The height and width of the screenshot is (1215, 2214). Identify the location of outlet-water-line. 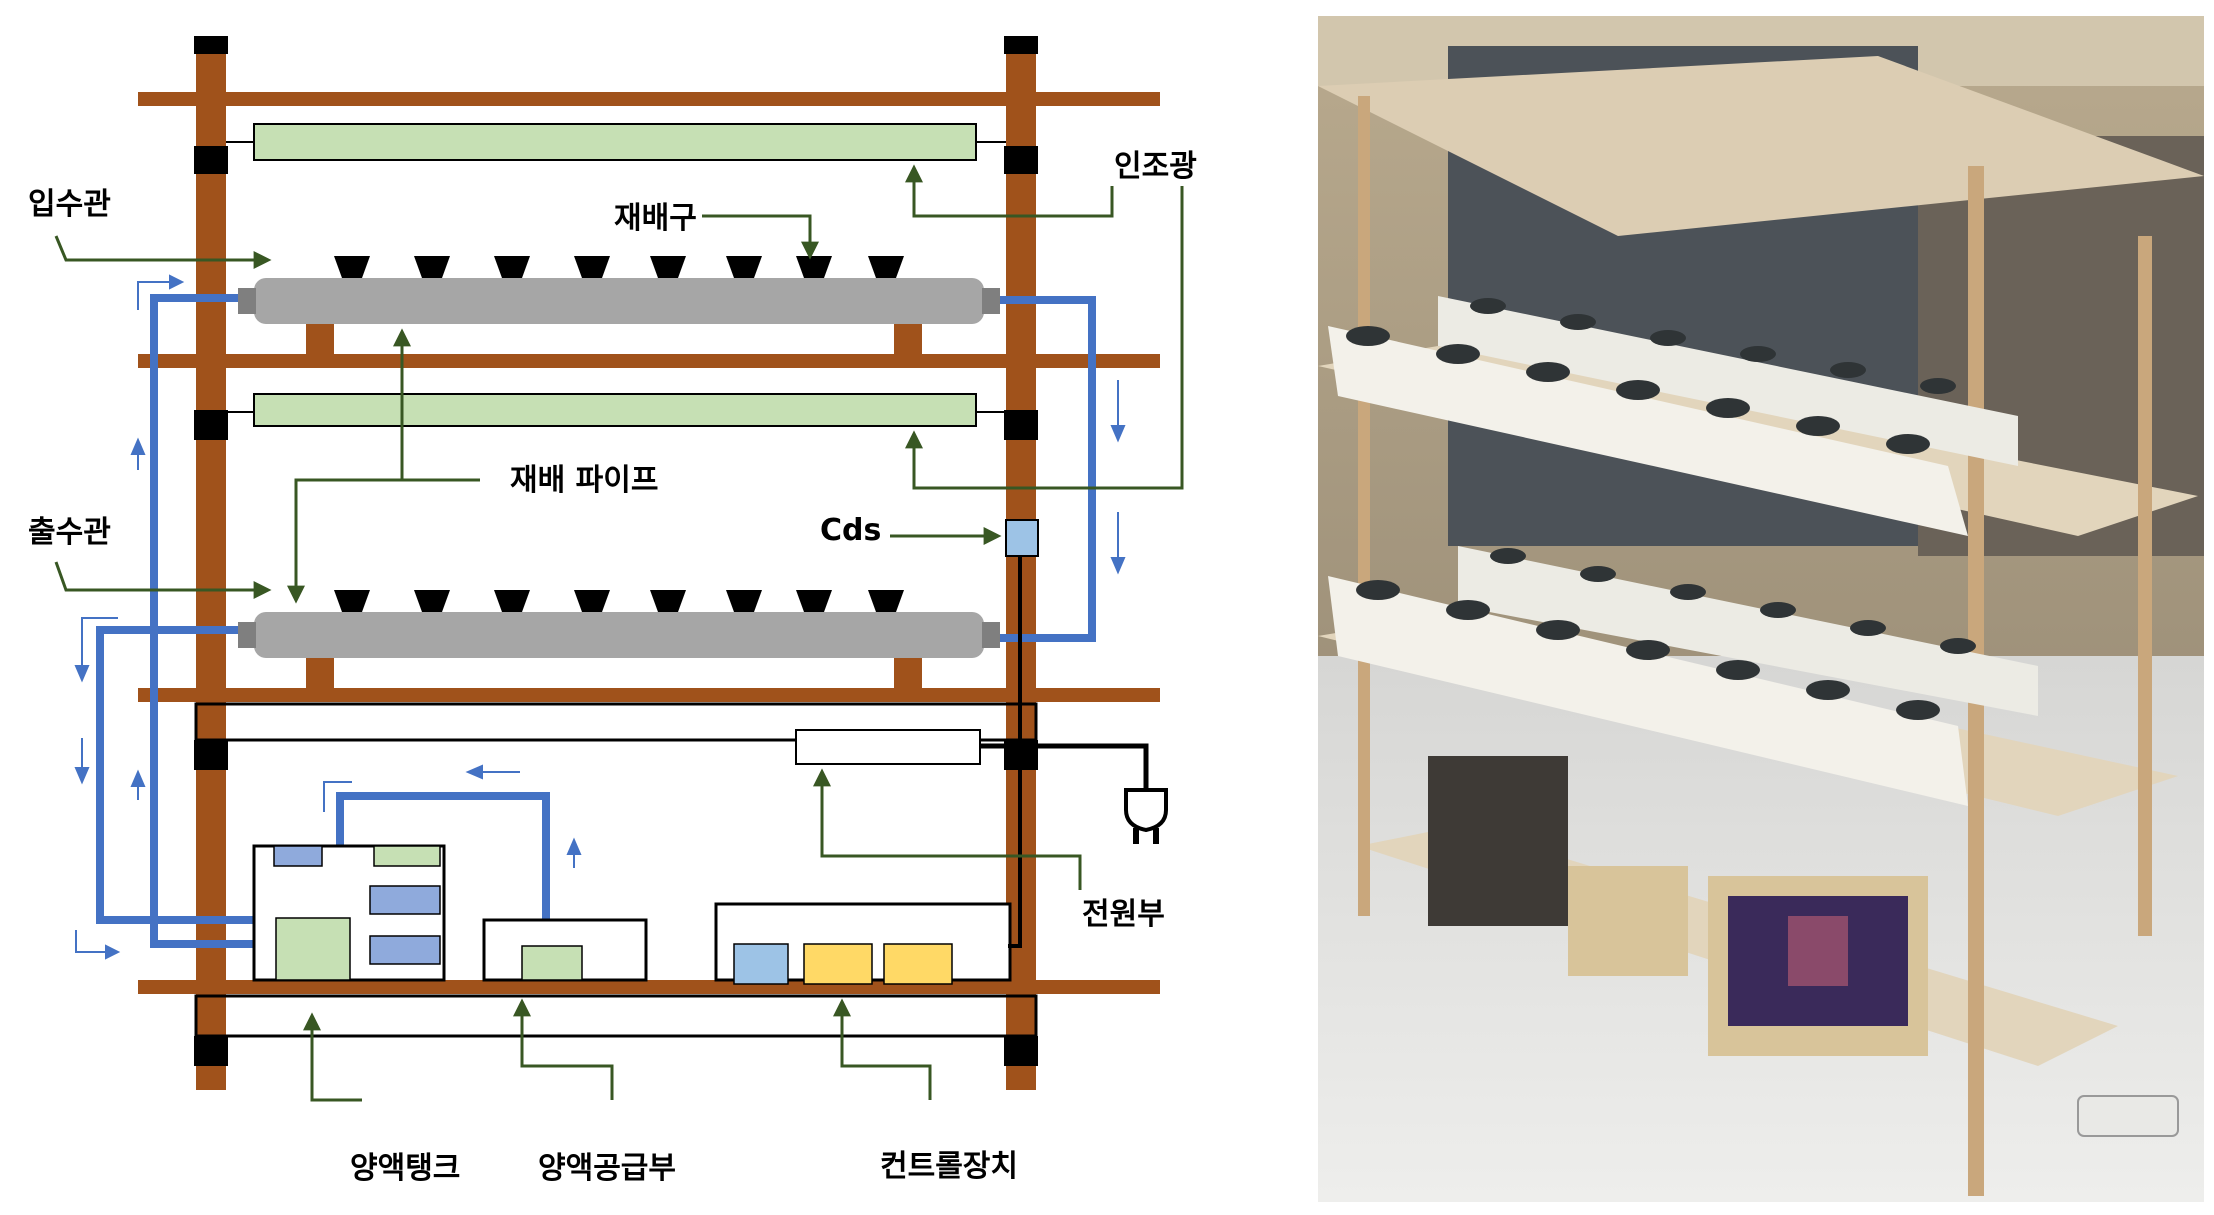
(185, 775).